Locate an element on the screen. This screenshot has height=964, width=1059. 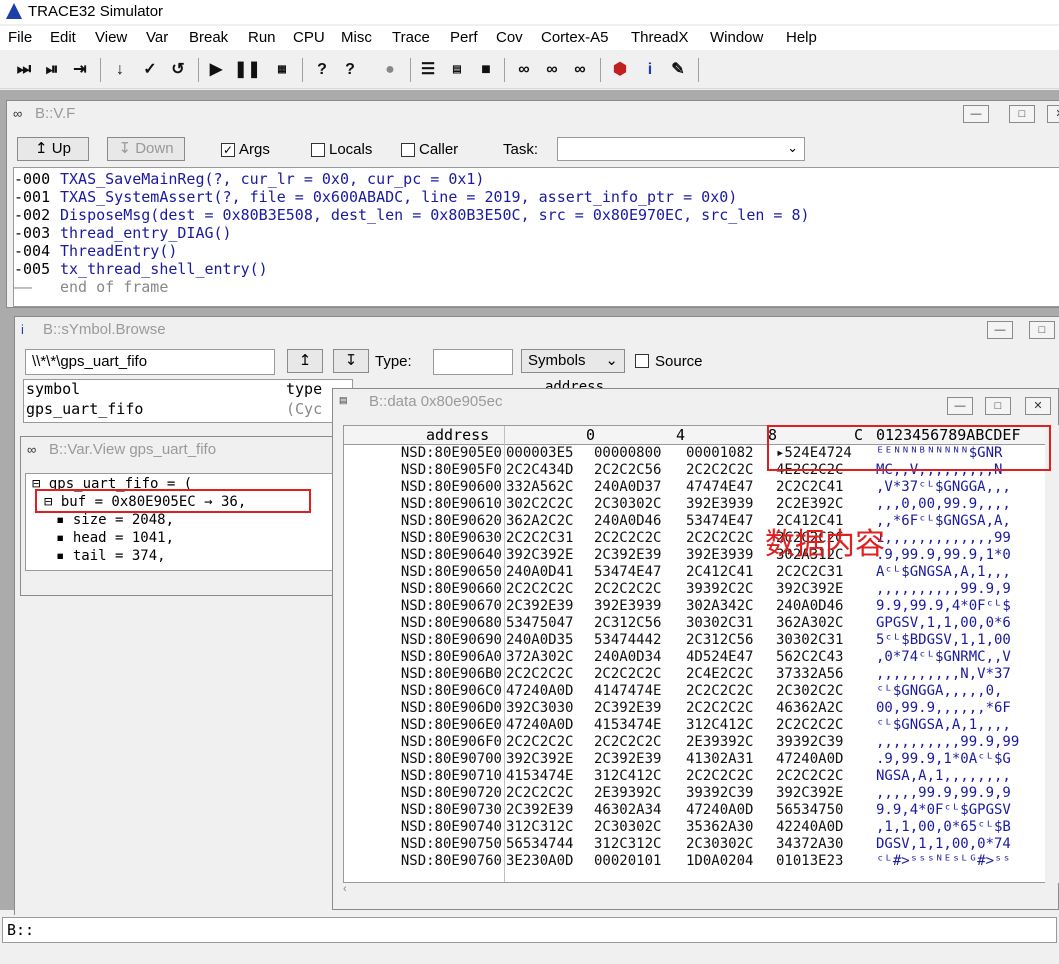
data-row-word: 4147474E is located at coordinates (627, 691).